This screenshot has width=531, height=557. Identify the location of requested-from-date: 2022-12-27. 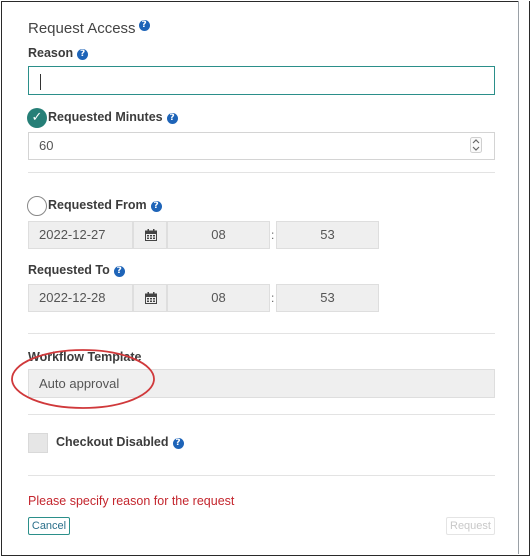
(80, 235).